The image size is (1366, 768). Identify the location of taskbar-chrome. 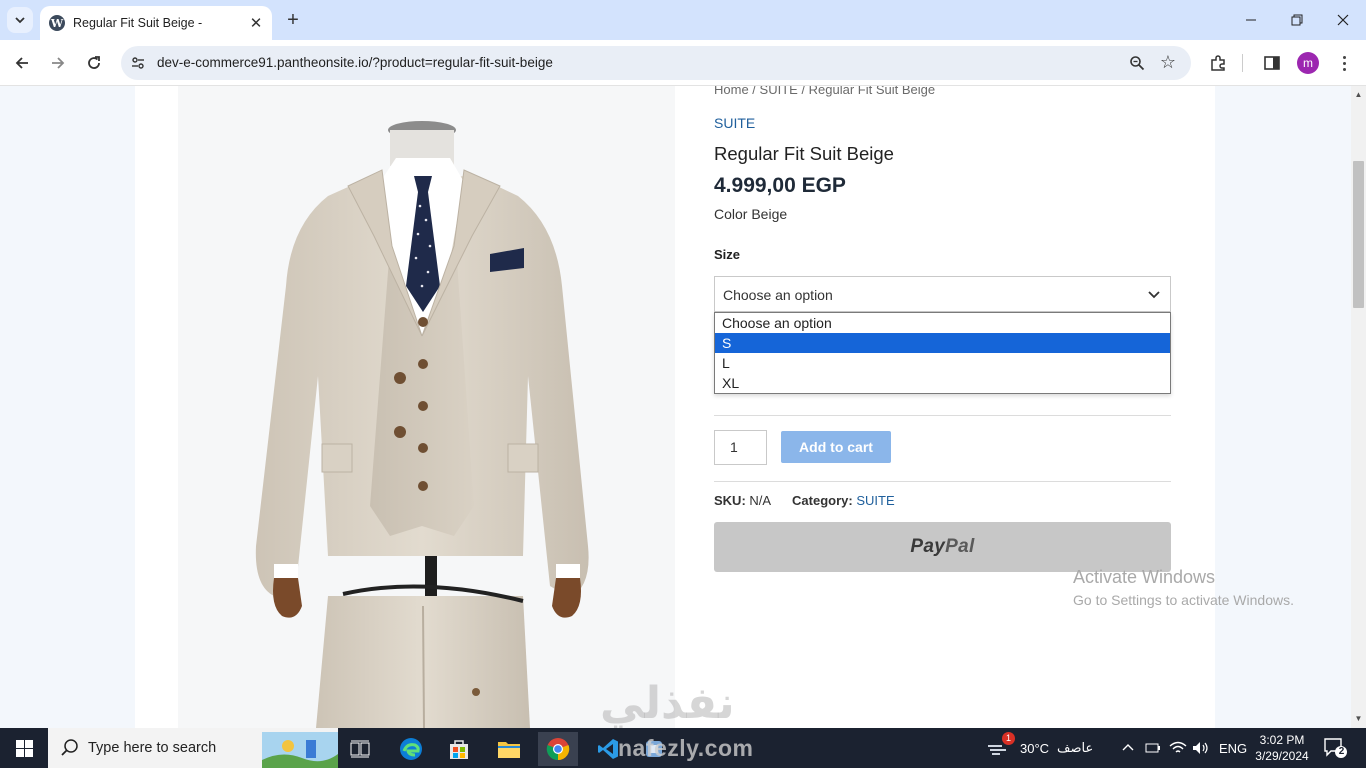
(558, 749).